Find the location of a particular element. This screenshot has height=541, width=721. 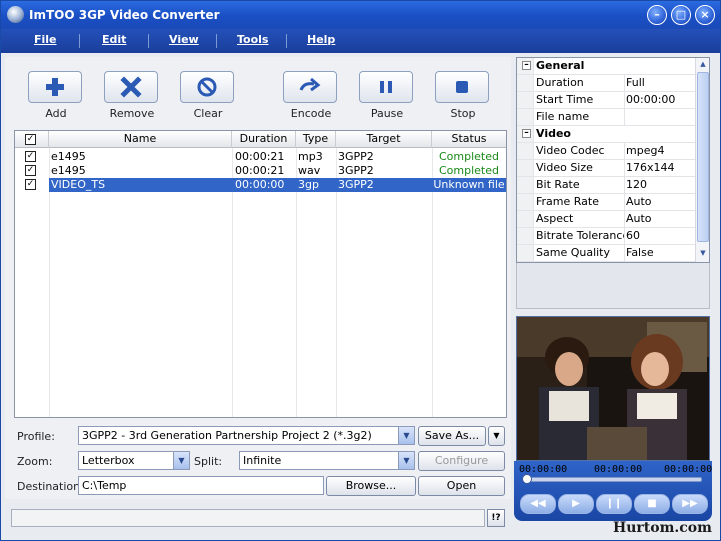

pause-icon is located at coordinates (386, 87).